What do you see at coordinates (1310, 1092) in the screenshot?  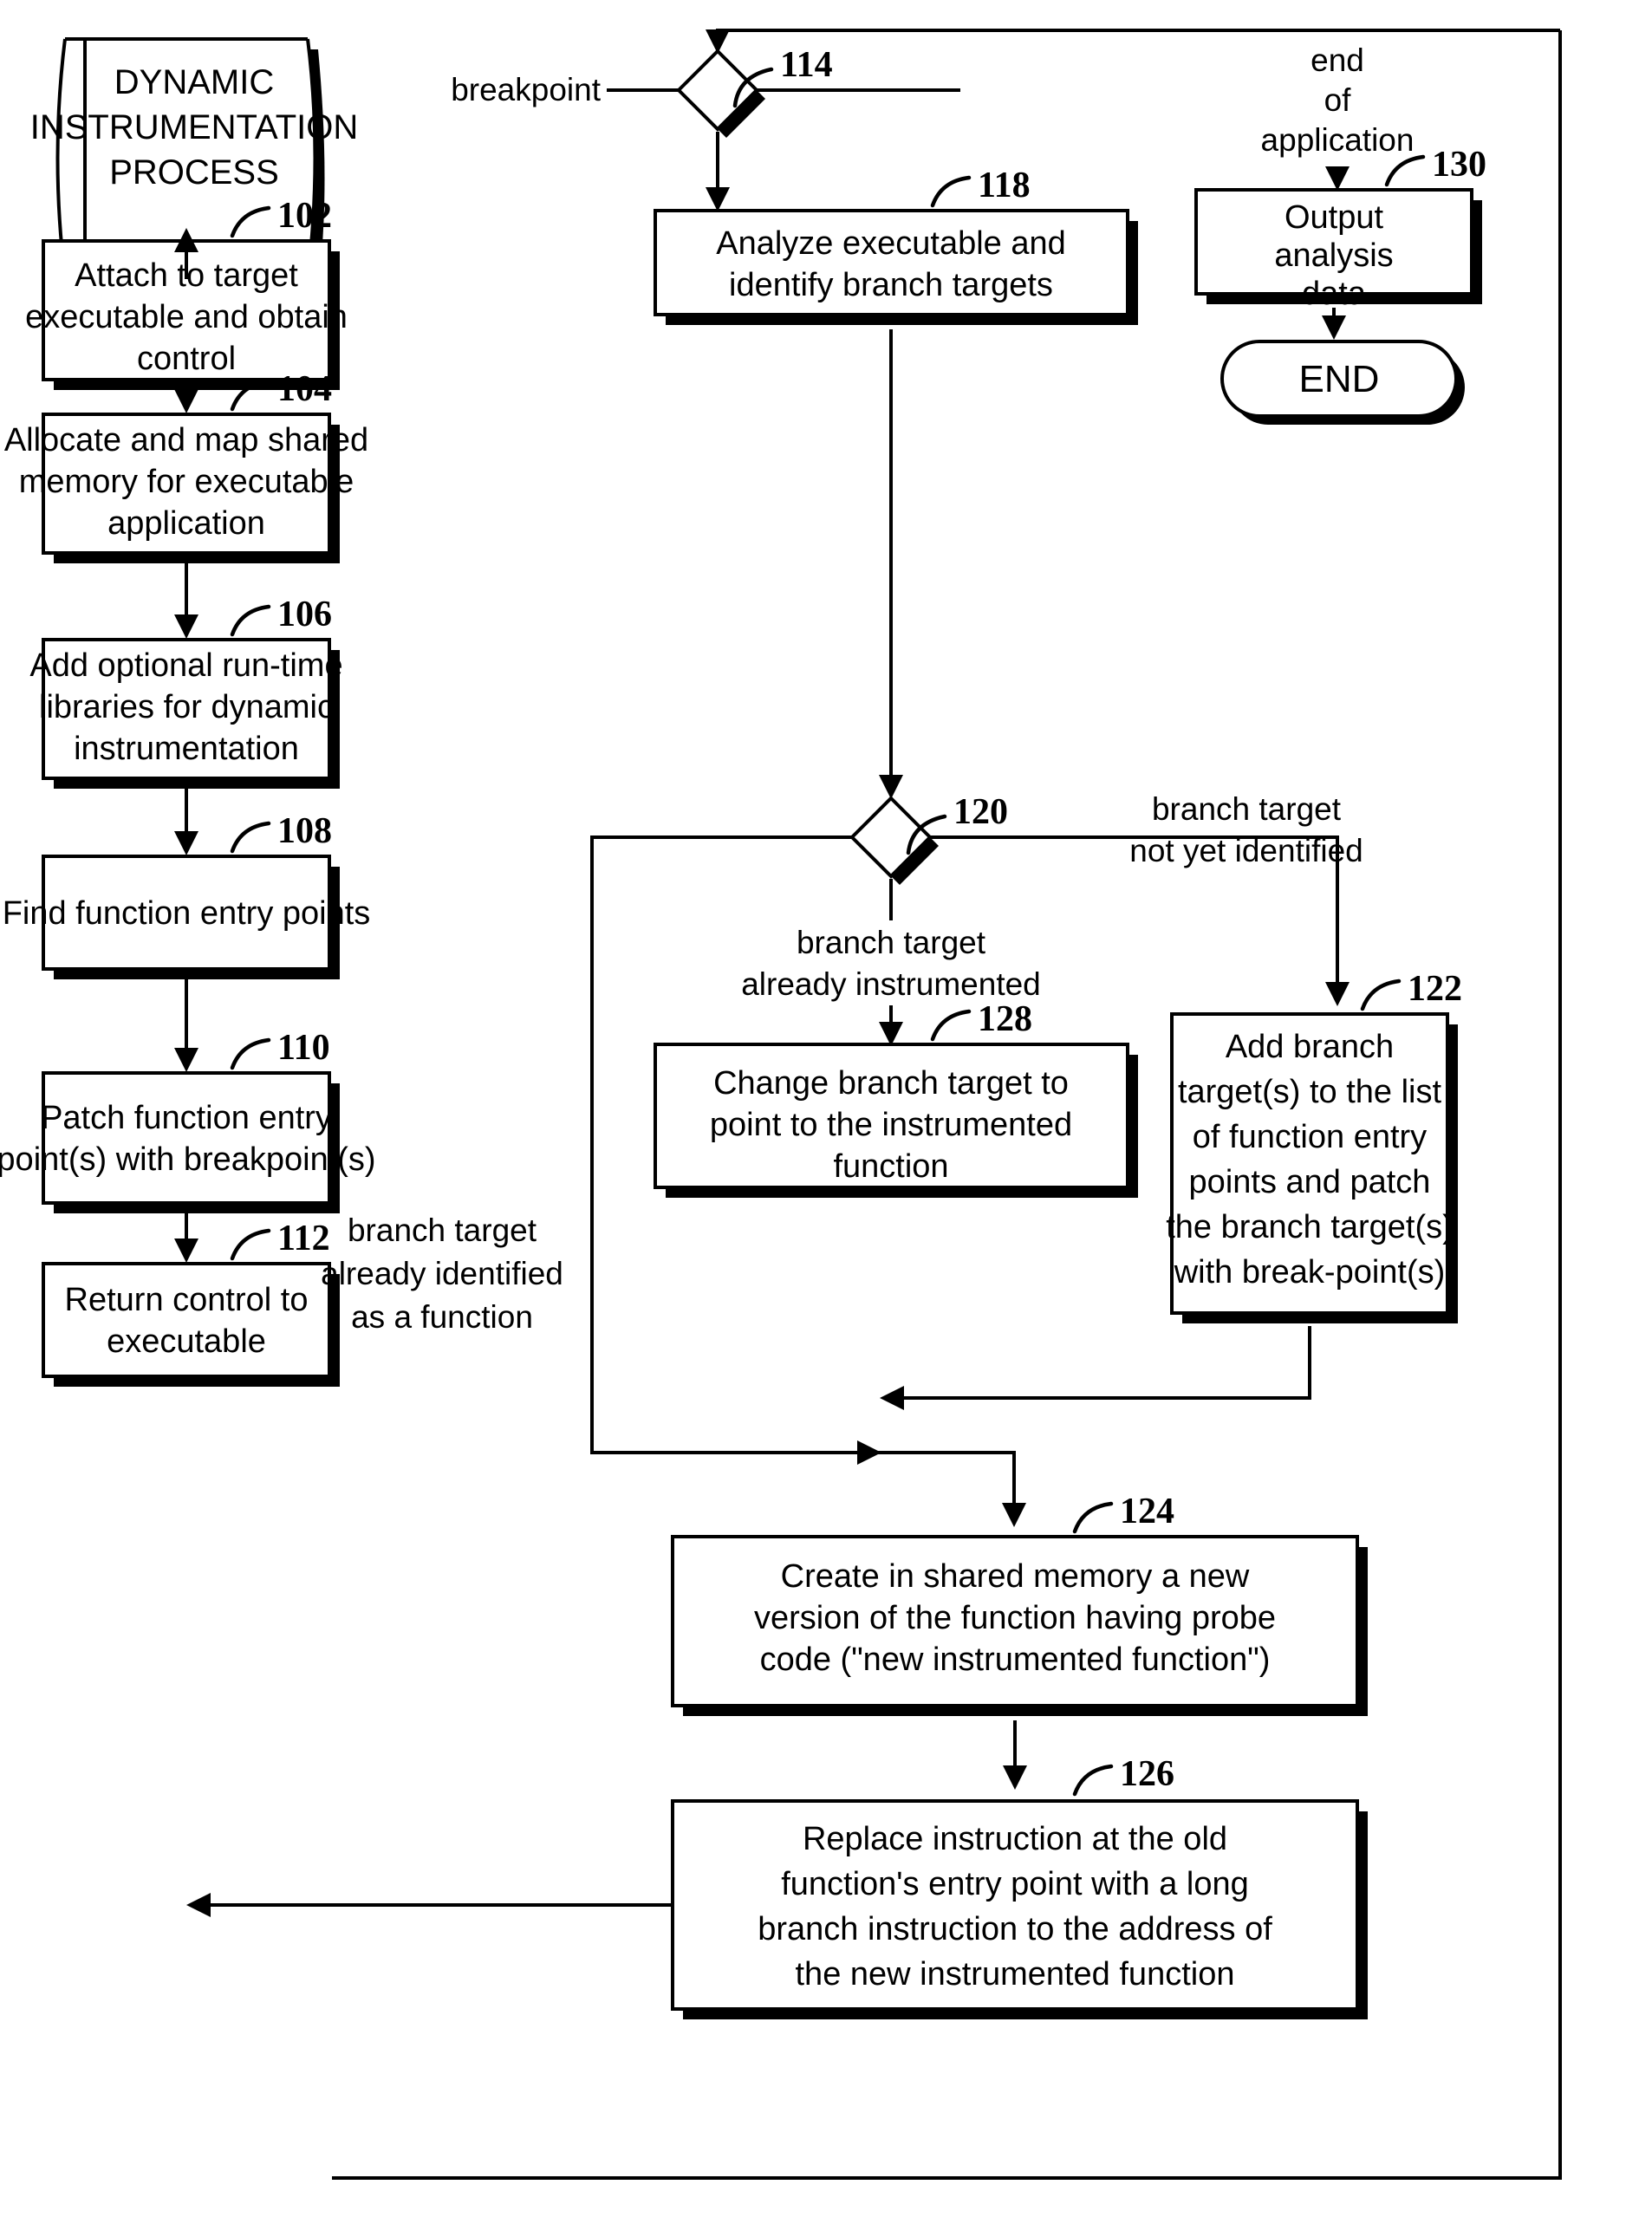 I see `node-122-line-1: target(s) to the list` at bounding box center [1310, 1092].